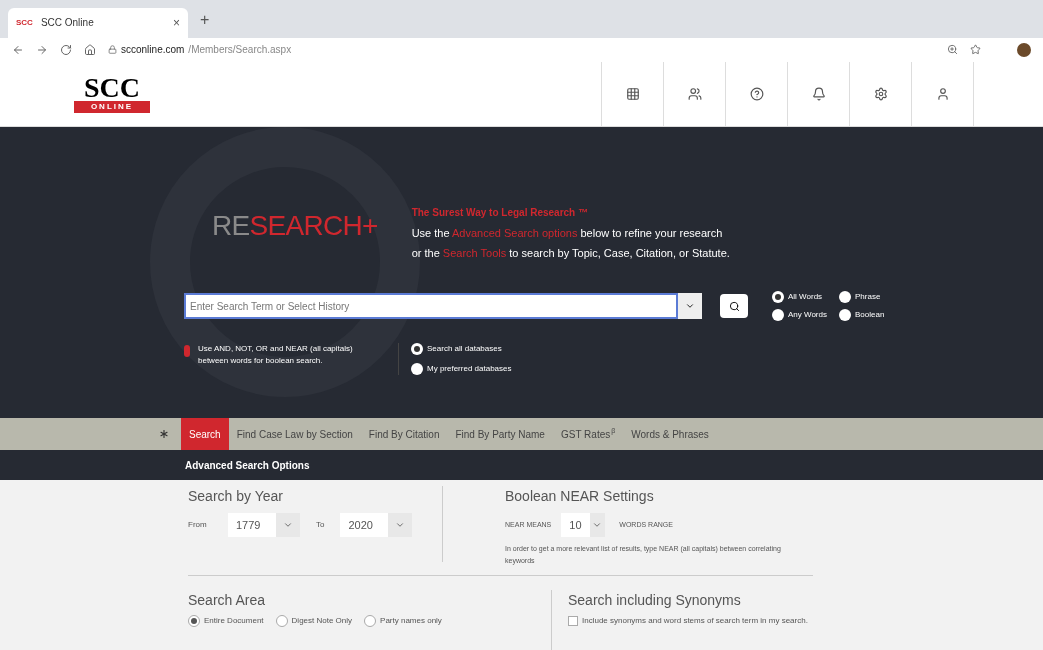  What do you see at coordinates (655, 600) in the screenshot?
I see `section-heading: Search including Synonyms` at bounding box center [655, 600].